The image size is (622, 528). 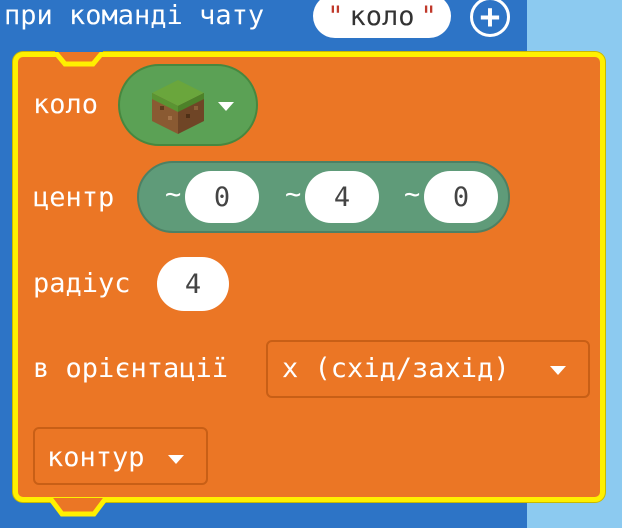 What do you see at coordinates (335, 16) in the screenshot?
I see `quote-open: "` at bounding box center [335, 16].